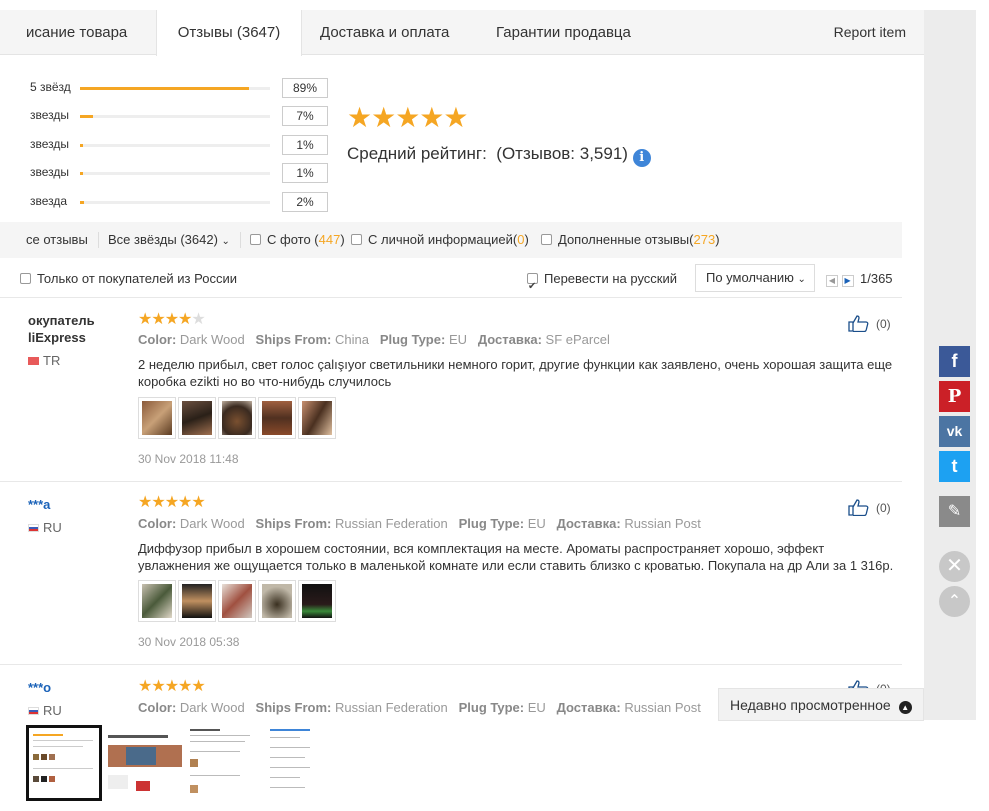 This screenshot has height=811, width=989. Describe the element at coordinates (50, 87) in the screenshot. I see `rating-row-label: 5 звёзд` at that location.